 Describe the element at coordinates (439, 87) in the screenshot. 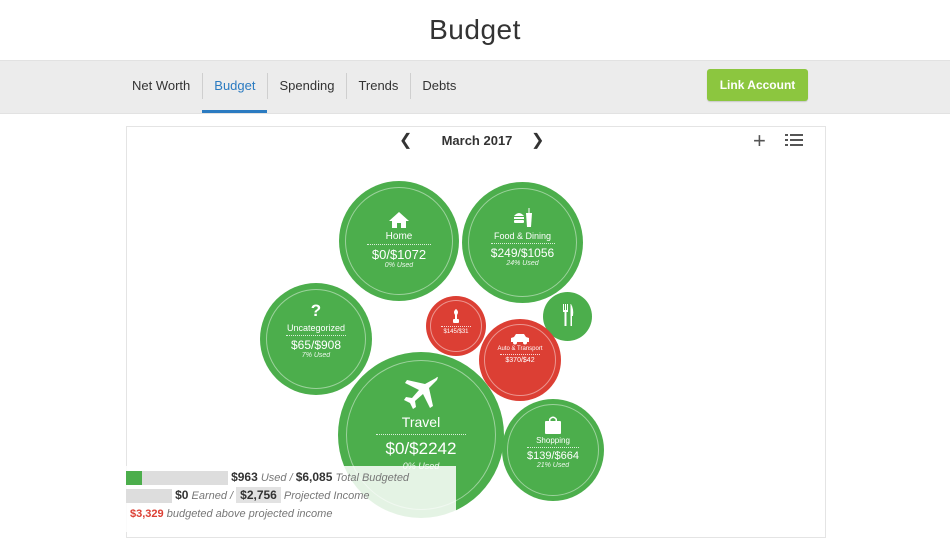

I see `tab-debts: Debts` at that location.